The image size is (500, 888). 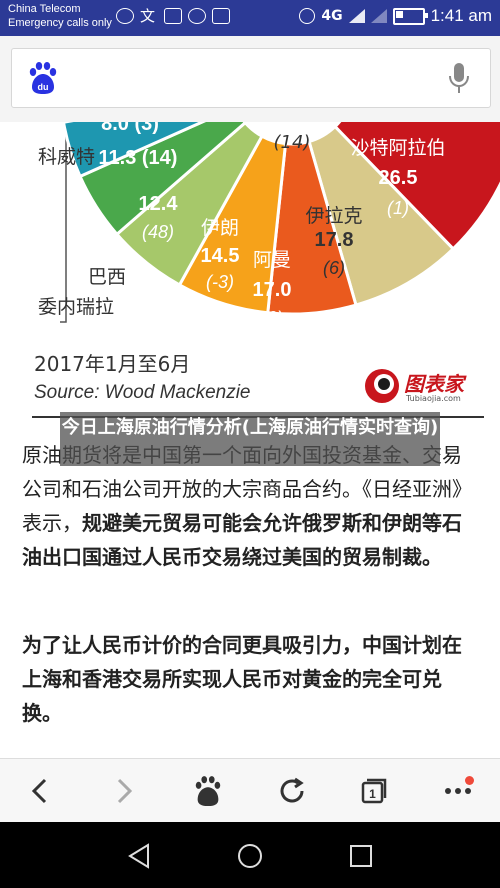 What do you see at coordinates (461, 15) in the screenshot?
I see `clock: 1:41 am` at bounding box center [461, 15].